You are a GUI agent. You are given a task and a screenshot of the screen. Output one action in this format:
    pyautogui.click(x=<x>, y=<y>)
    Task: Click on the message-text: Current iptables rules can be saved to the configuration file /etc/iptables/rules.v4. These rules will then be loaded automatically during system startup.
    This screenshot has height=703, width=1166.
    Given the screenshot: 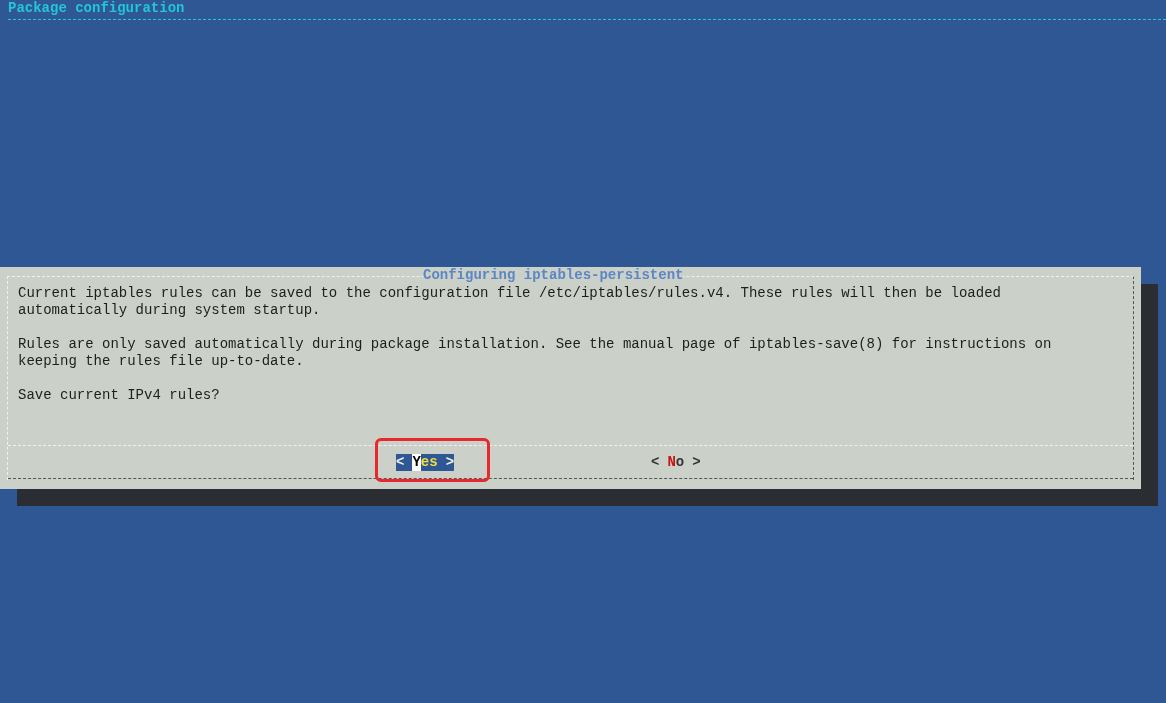 What is the action you would take?
    pyautogui.click(x=510, y=302)
    